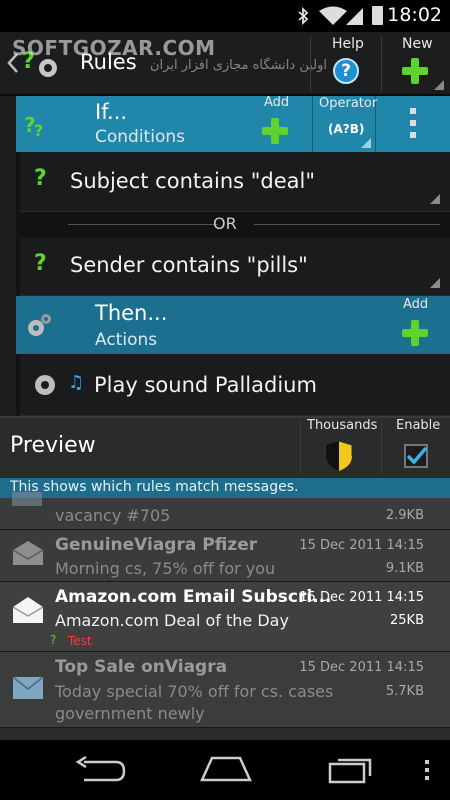 This screenshot has height=800, width=450. What do you see at coordinates (346, 129) in the screenshot?
I see `operator-value: (A?B)` at bounding box center [346, 129].